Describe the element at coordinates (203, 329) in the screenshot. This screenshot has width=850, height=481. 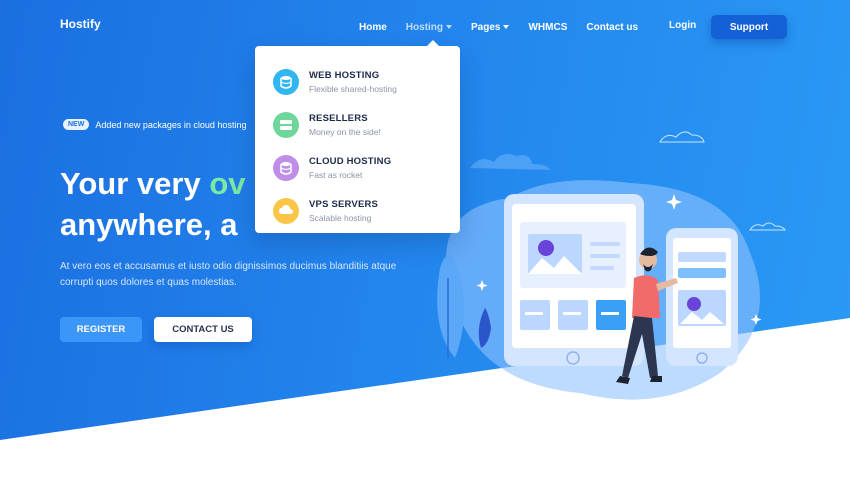
I see `contact-us-button: CONTACT US` at that location.